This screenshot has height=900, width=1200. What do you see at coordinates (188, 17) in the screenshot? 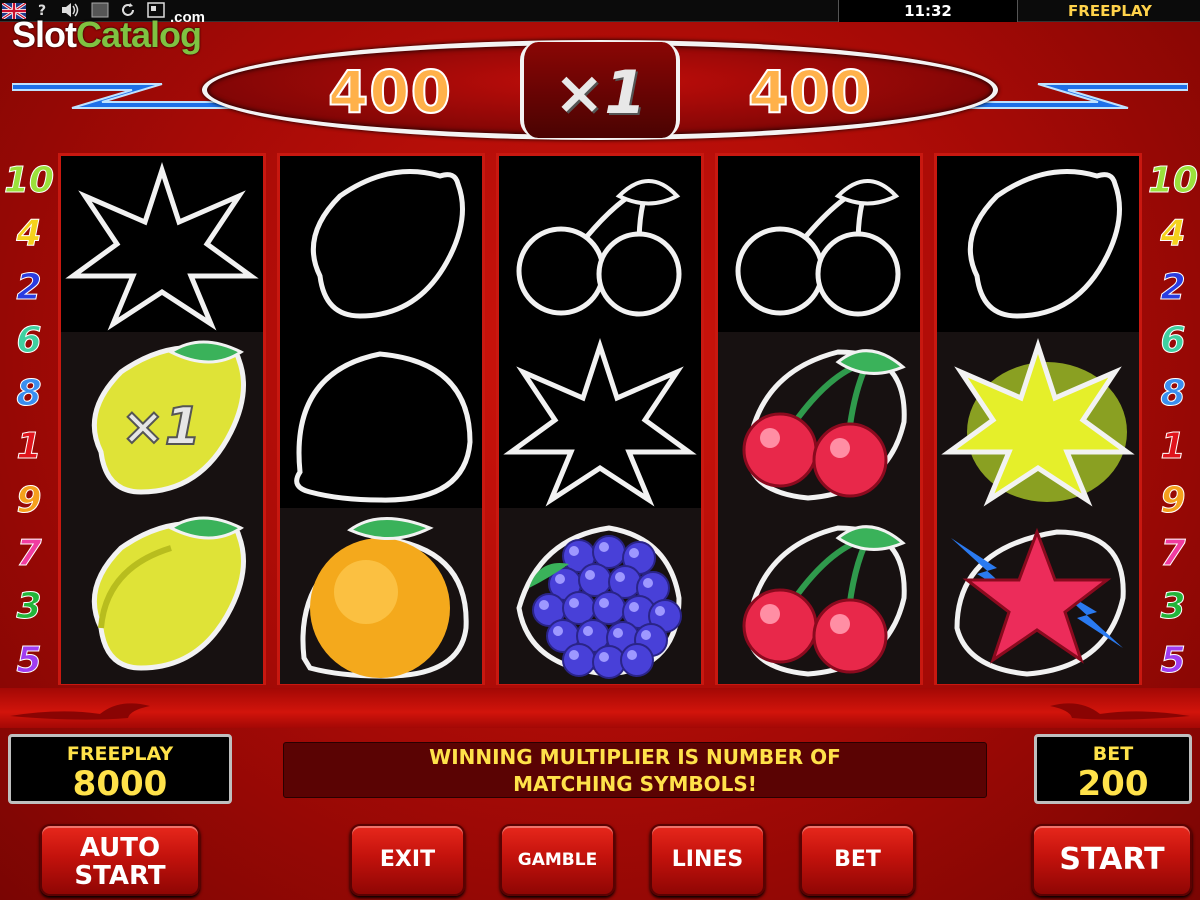
I see `watermark-part3: .com` at bounding box center [188, 17].